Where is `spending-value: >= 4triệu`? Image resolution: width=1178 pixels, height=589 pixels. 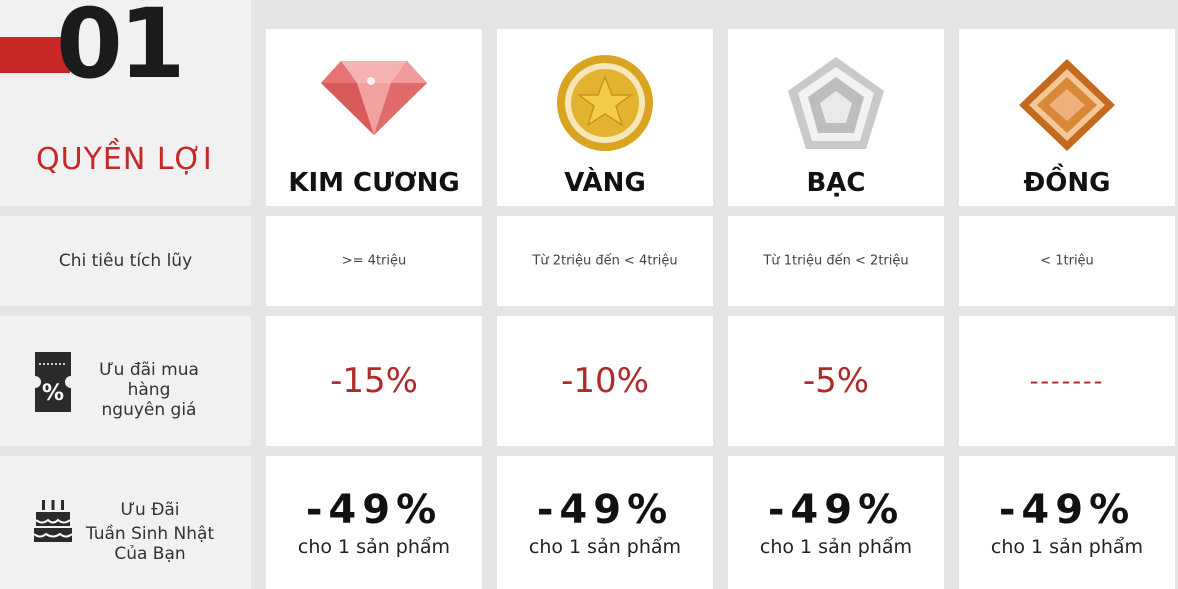 spending-value: >= 4triệu is located at coordinates (374, 261).